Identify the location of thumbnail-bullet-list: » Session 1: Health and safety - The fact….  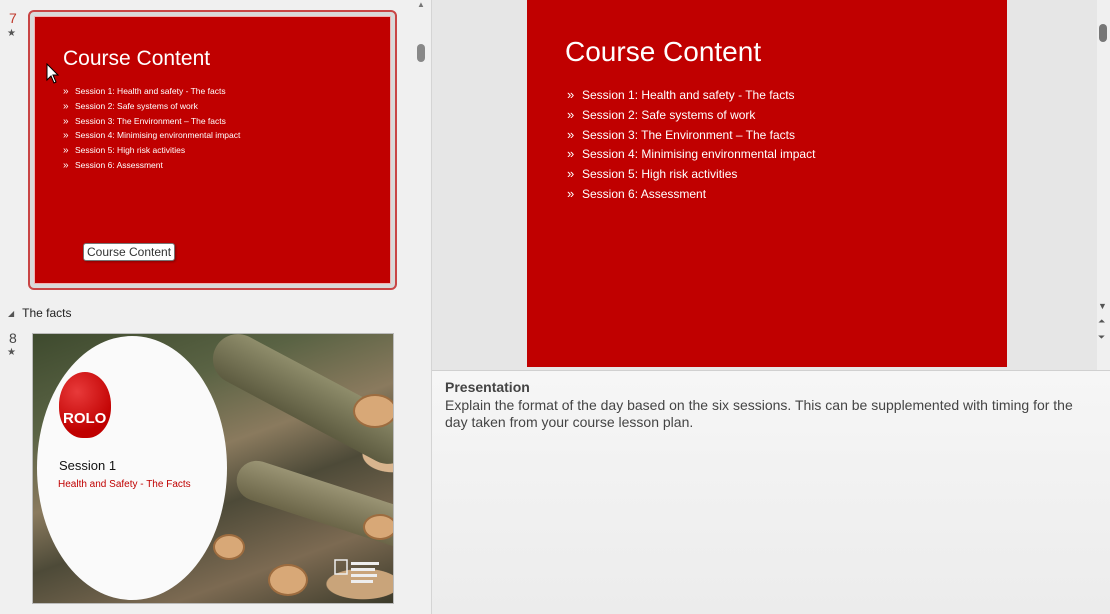
(151, 128).